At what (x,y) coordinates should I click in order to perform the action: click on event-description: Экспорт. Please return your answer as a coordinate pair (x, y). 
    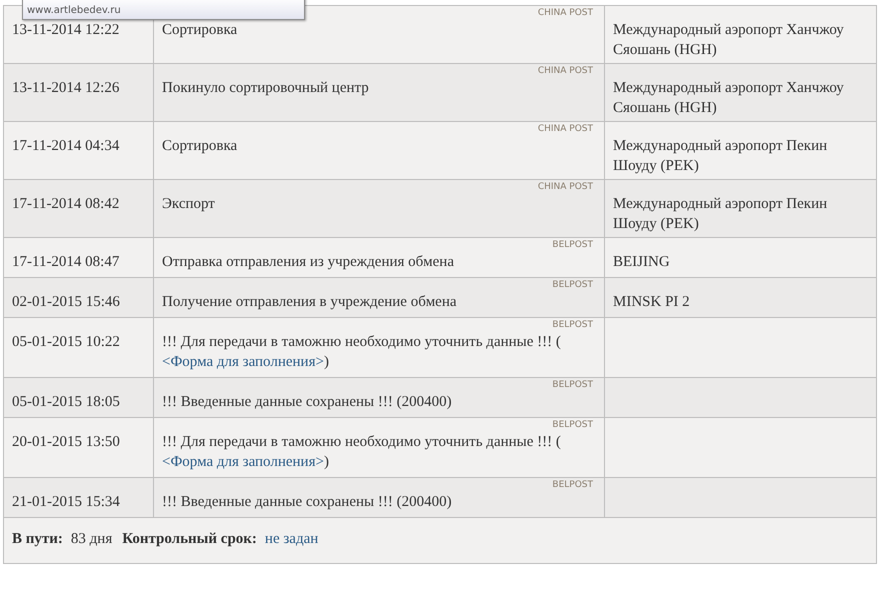
    Looking at the image, I should click on (188, 204).